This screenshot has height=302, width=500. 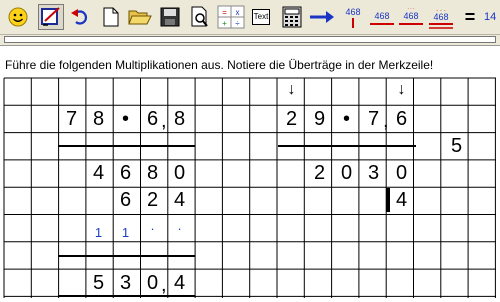 I want to click on digit: 9, so click(x=319, y=119).